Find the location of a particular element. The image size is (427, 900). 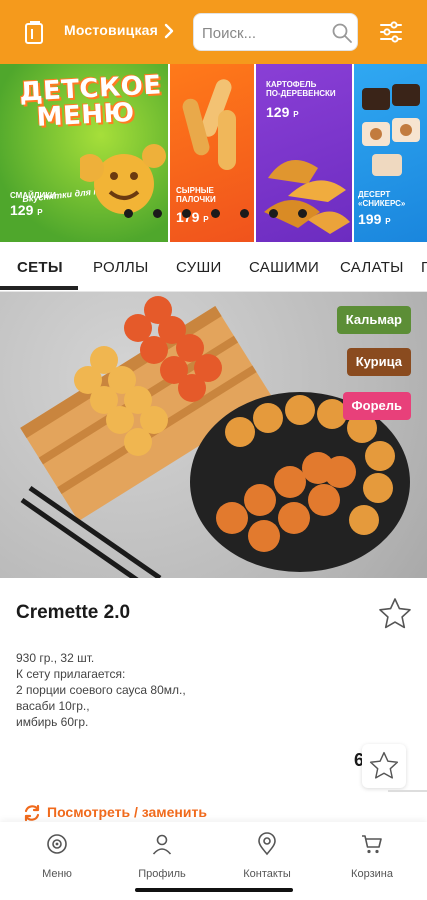

tab-sashimi: САШИМИ is located at coordinates (284, 267).